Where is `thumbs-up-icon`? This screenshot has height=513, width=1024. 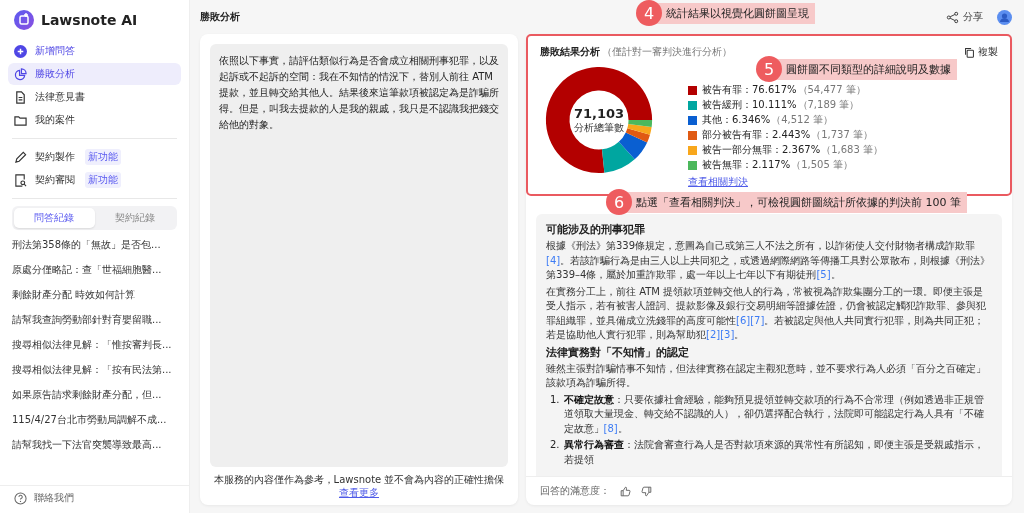
thumbs-up-icon is located at coordinates (625, 491).